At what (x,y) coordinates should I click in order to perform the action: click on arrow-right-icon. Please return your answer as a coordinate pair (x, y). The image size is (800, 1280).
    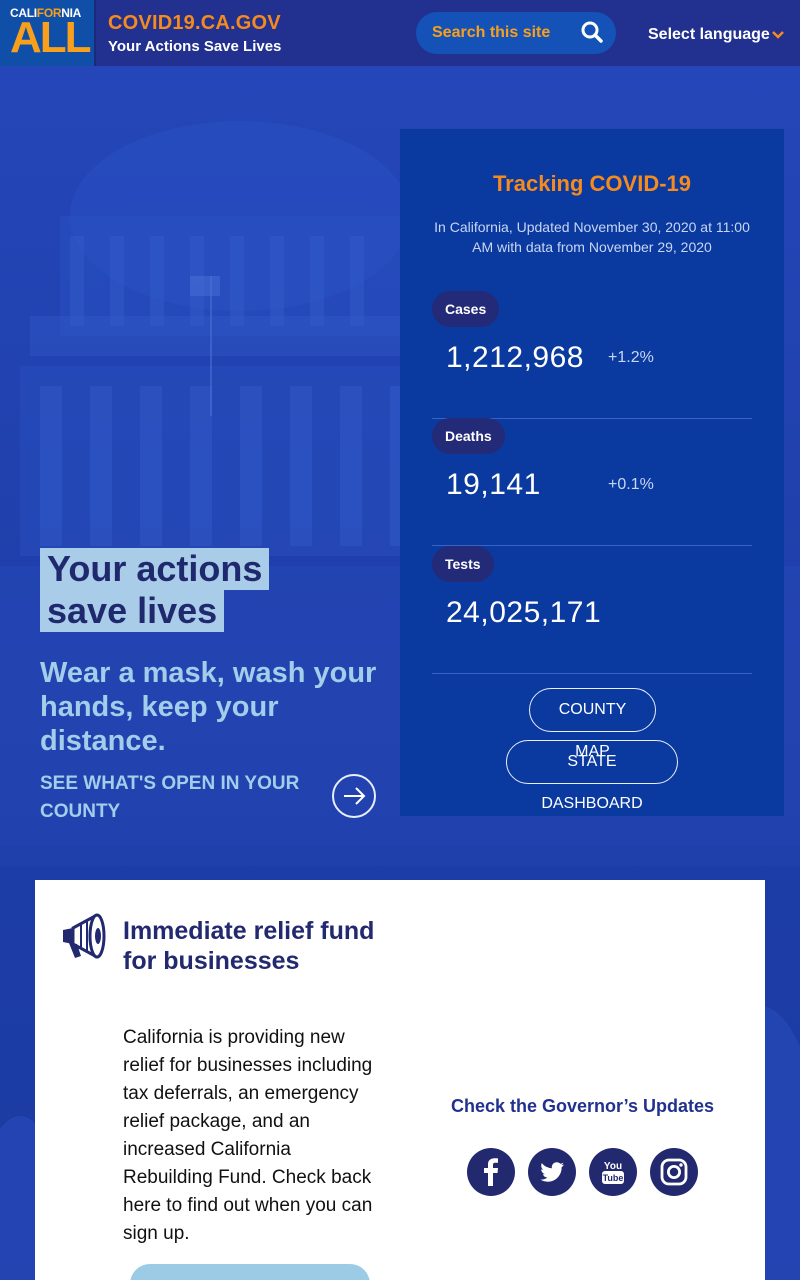
    Looking at the image, I should click on (355, 796).